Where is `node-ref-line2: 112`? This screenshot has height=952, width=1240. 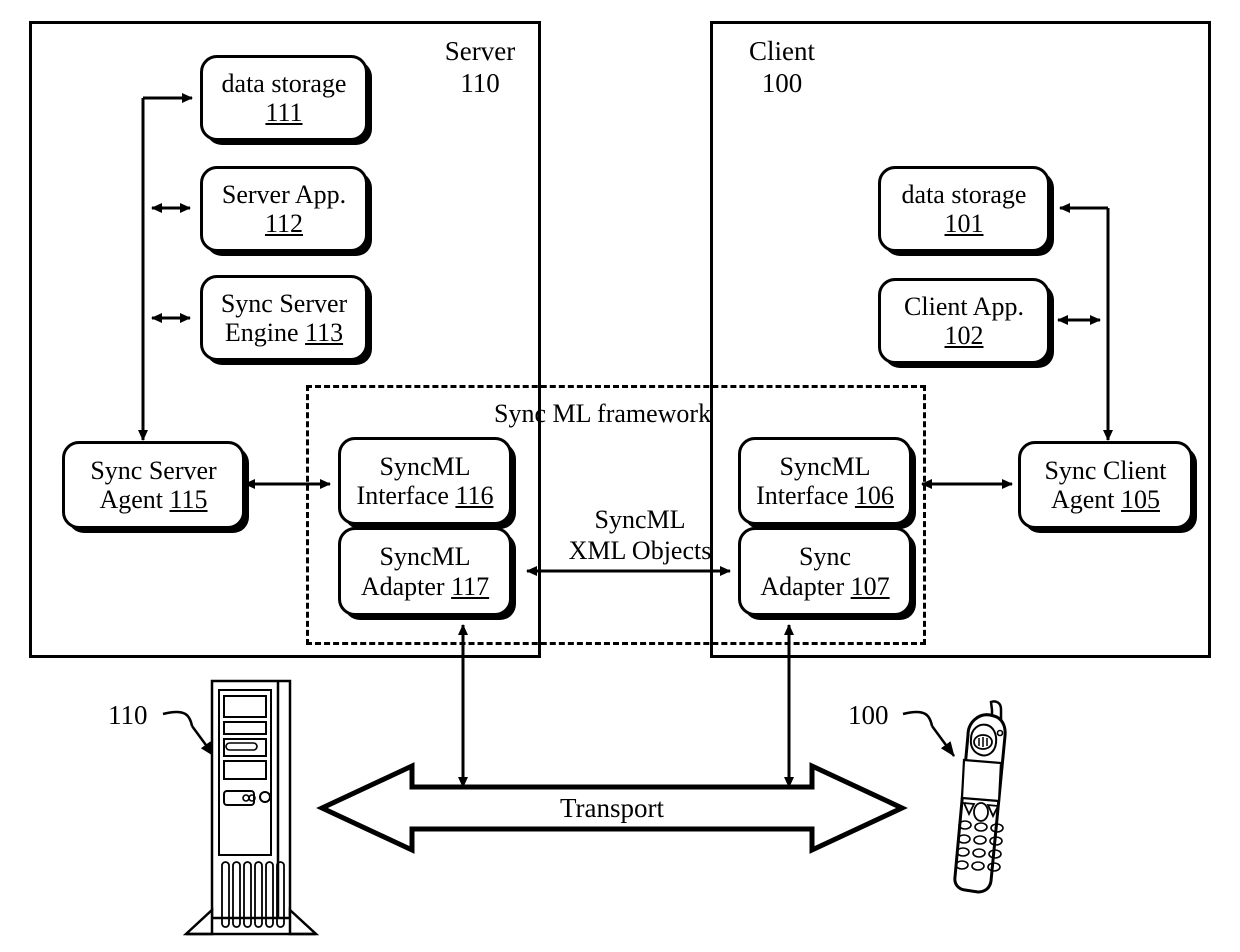 node-ref-line2: 112 is located at coordinates (284, 223).